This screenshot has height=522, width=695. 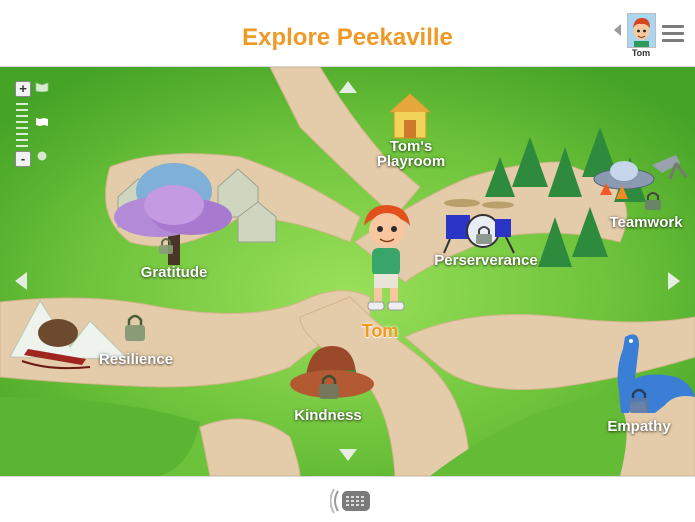 What do you see at coordinates (33, 126) in the screenshot?
I see `zoom-control: + -` at bounding box center [33, 126].